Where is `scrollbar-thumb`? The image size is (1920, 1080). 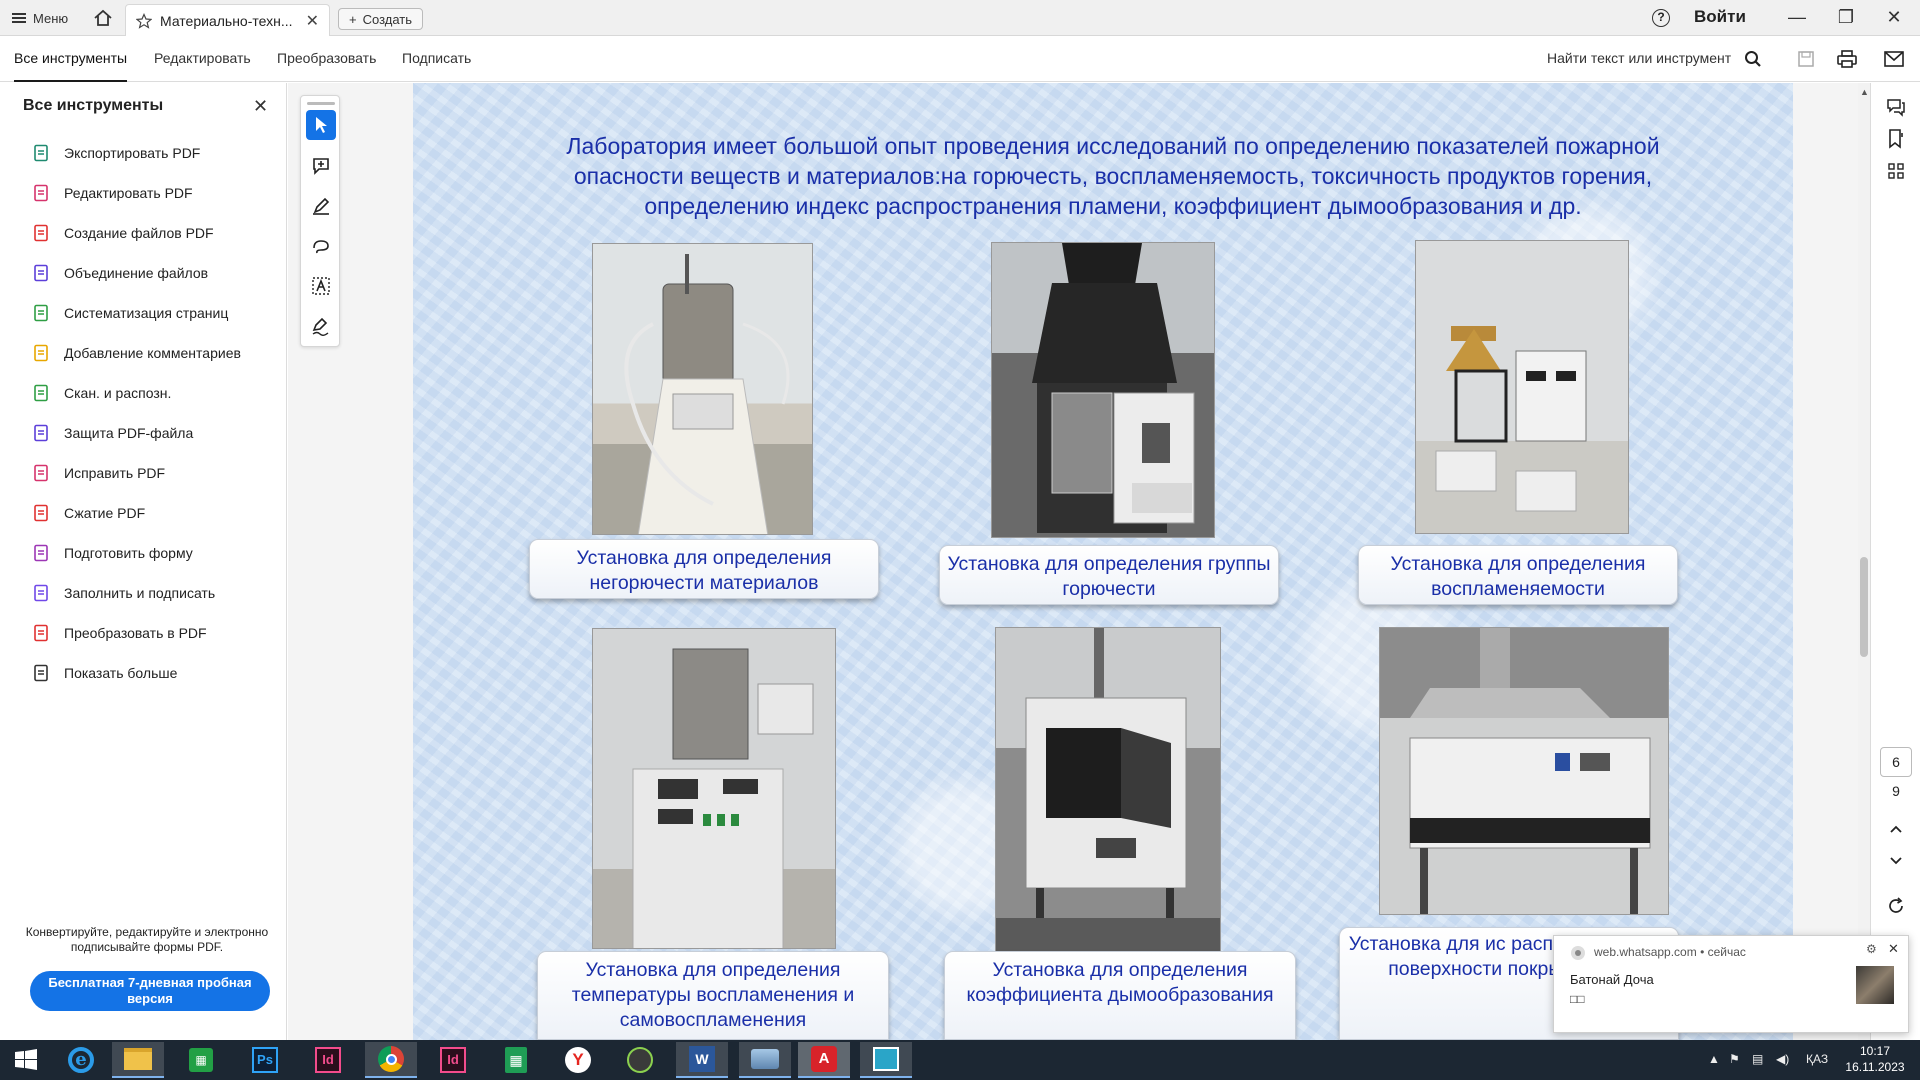 scrollbar-thumb is located at coordinates (1864, 607).